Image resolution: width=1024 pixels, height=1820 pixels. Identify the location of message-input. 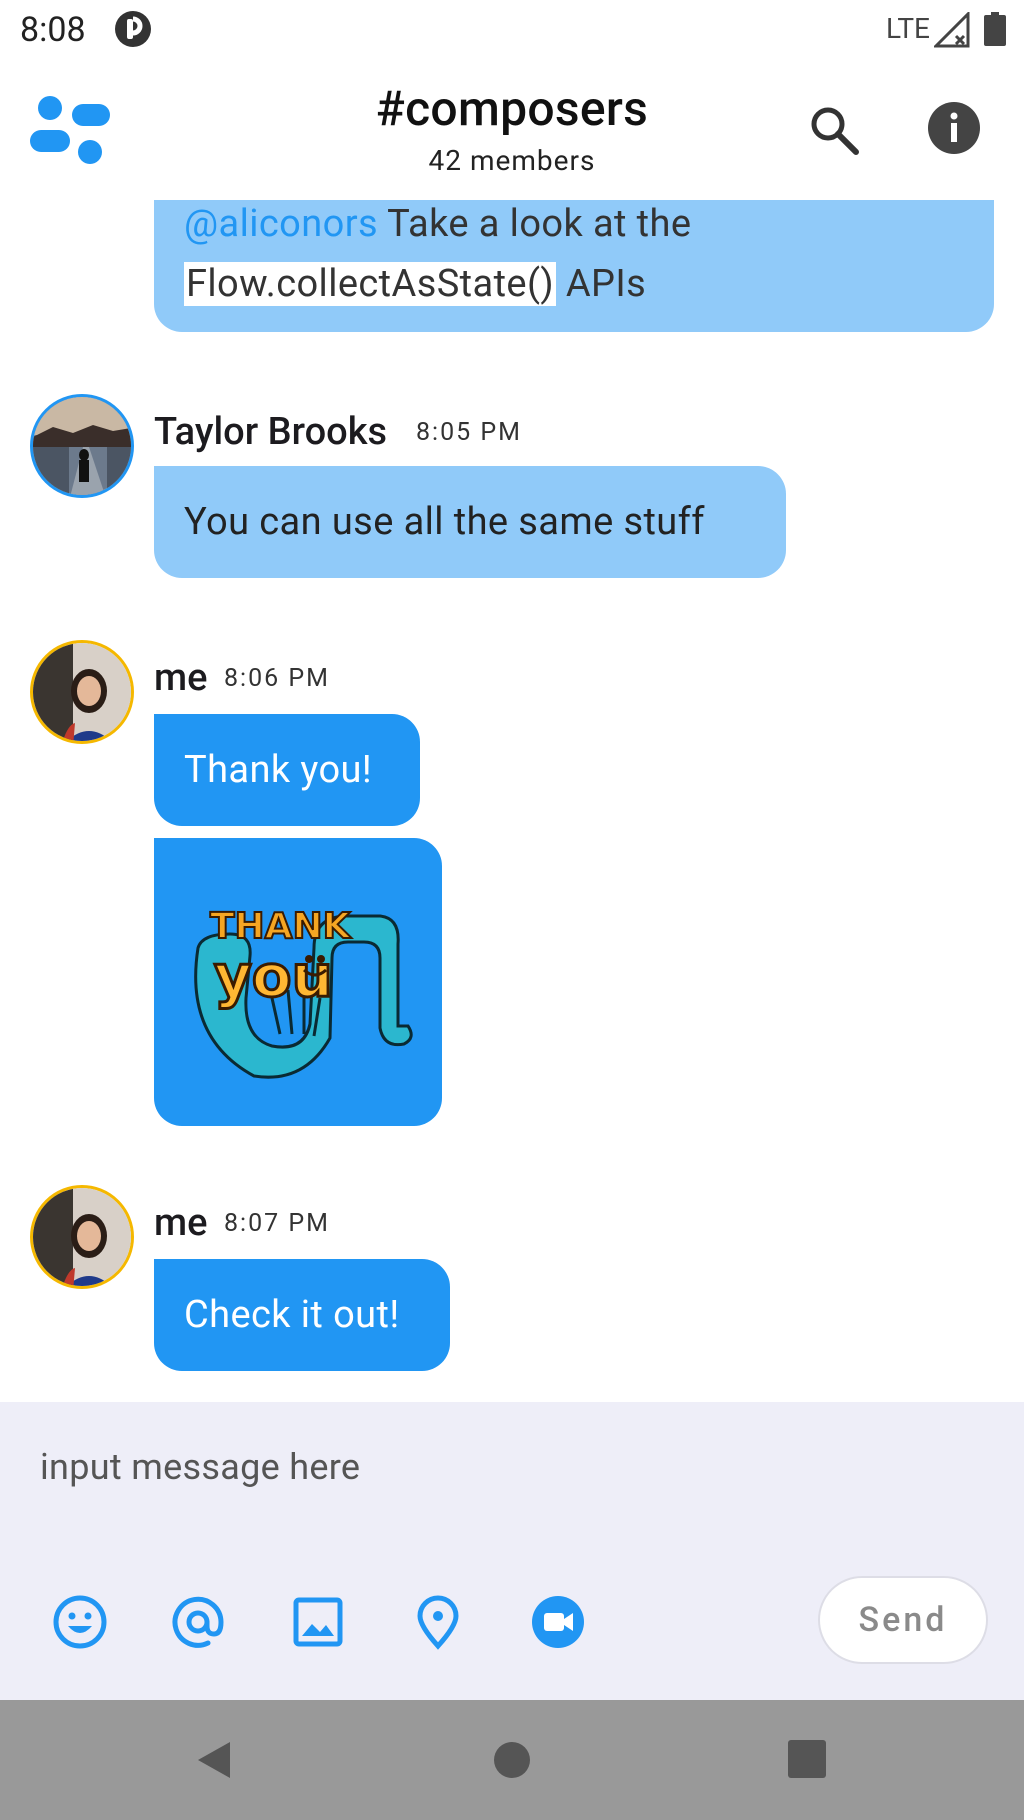
(490, 1467).